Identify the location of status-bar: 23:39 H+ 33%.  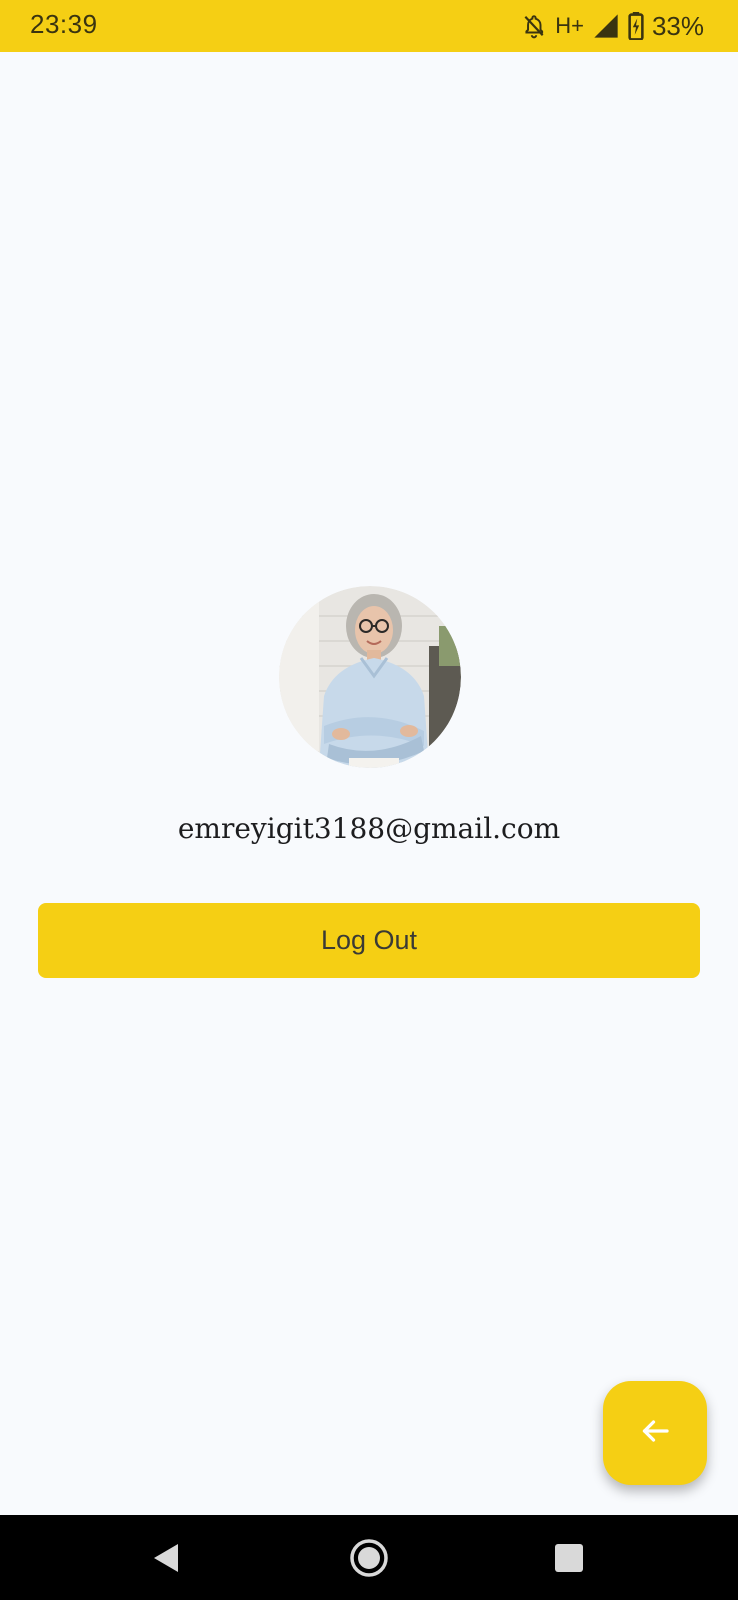
(369, 26).